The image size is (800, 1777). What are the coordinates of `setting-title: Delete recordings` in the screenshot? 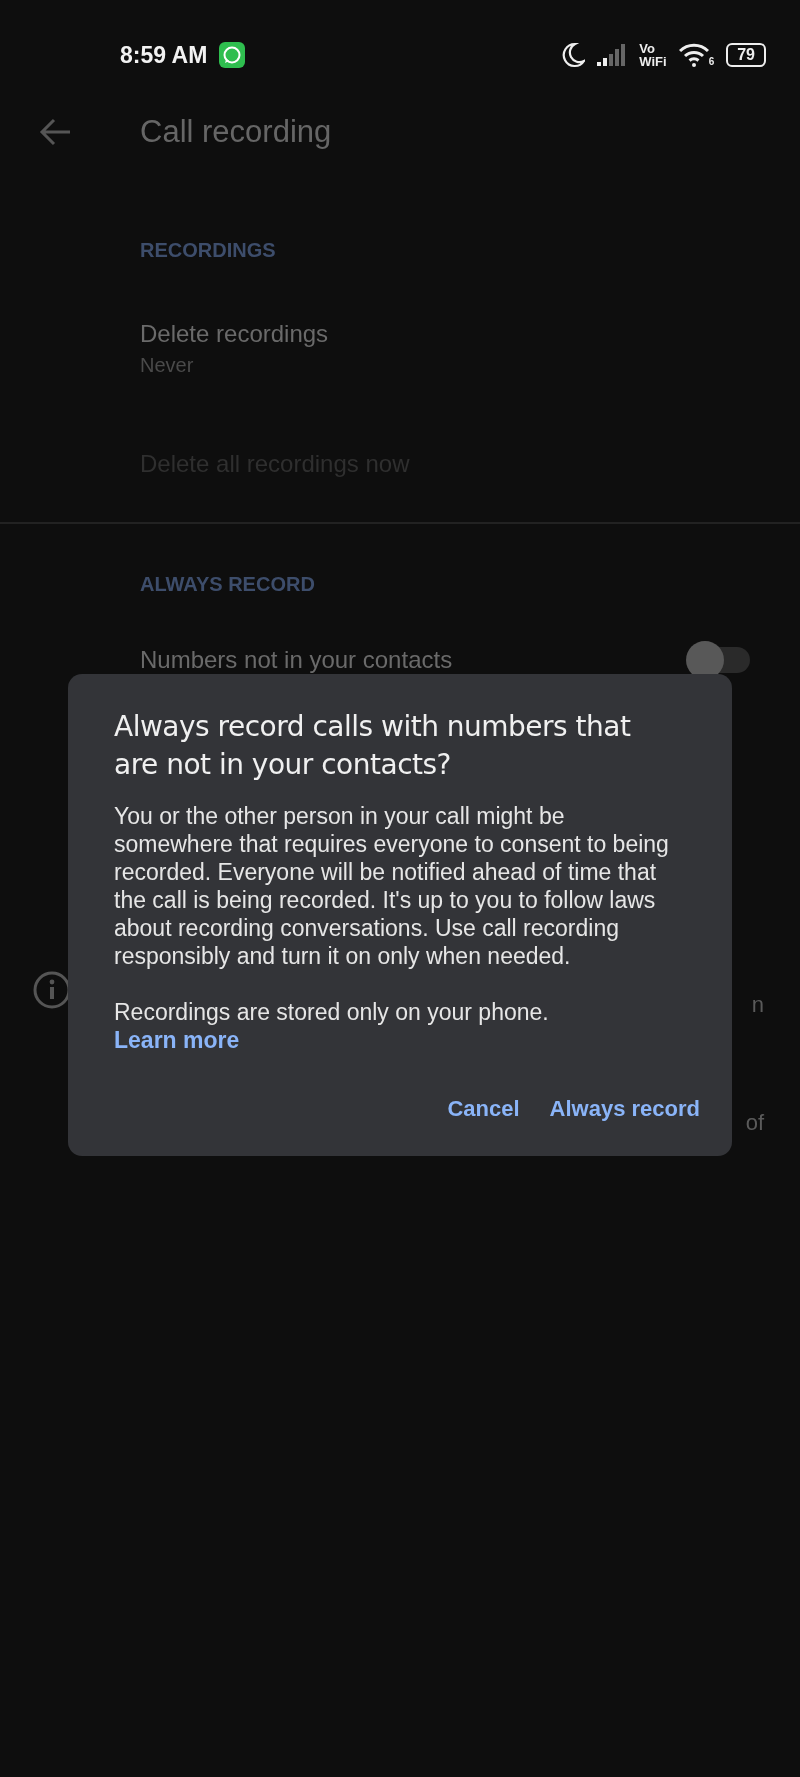 It's located at (234, 333).